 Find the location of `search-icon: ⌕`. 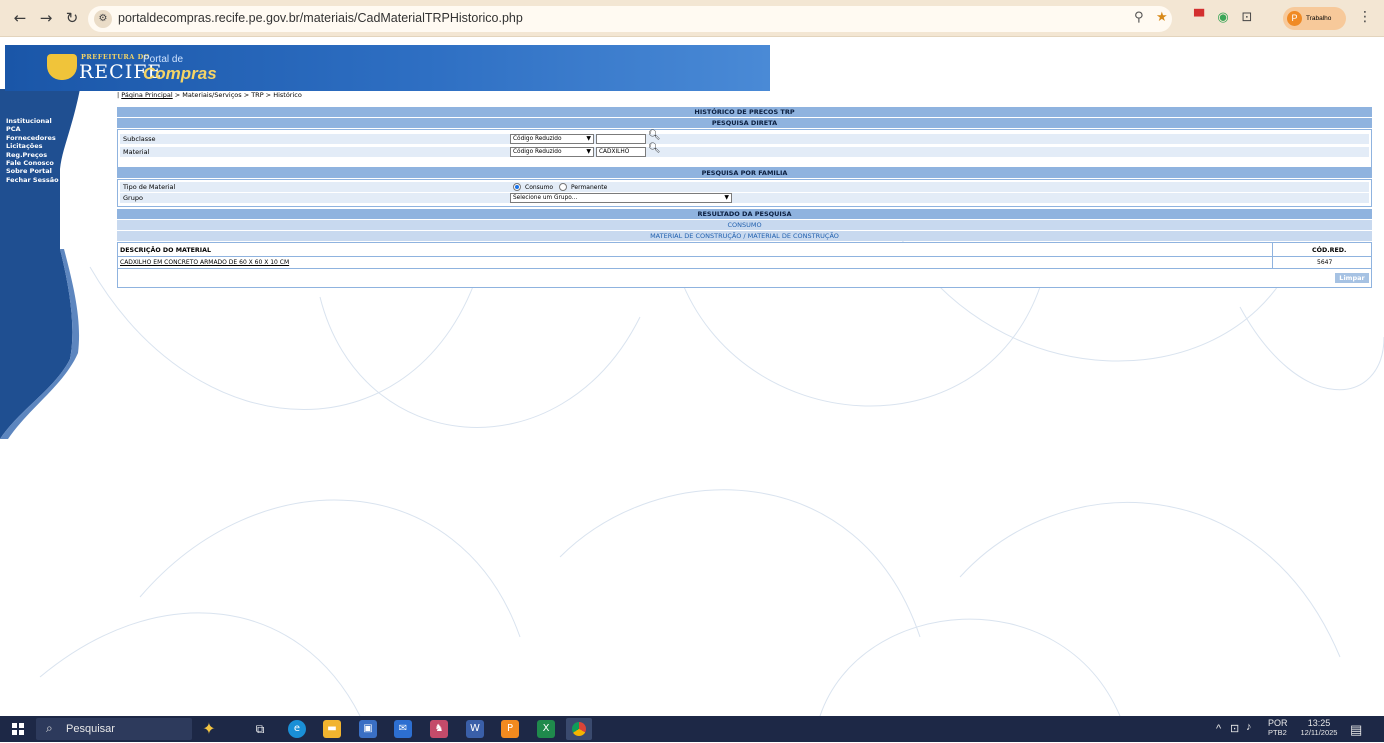

search-icon: ⌕ is located at coordinates (49, 728).